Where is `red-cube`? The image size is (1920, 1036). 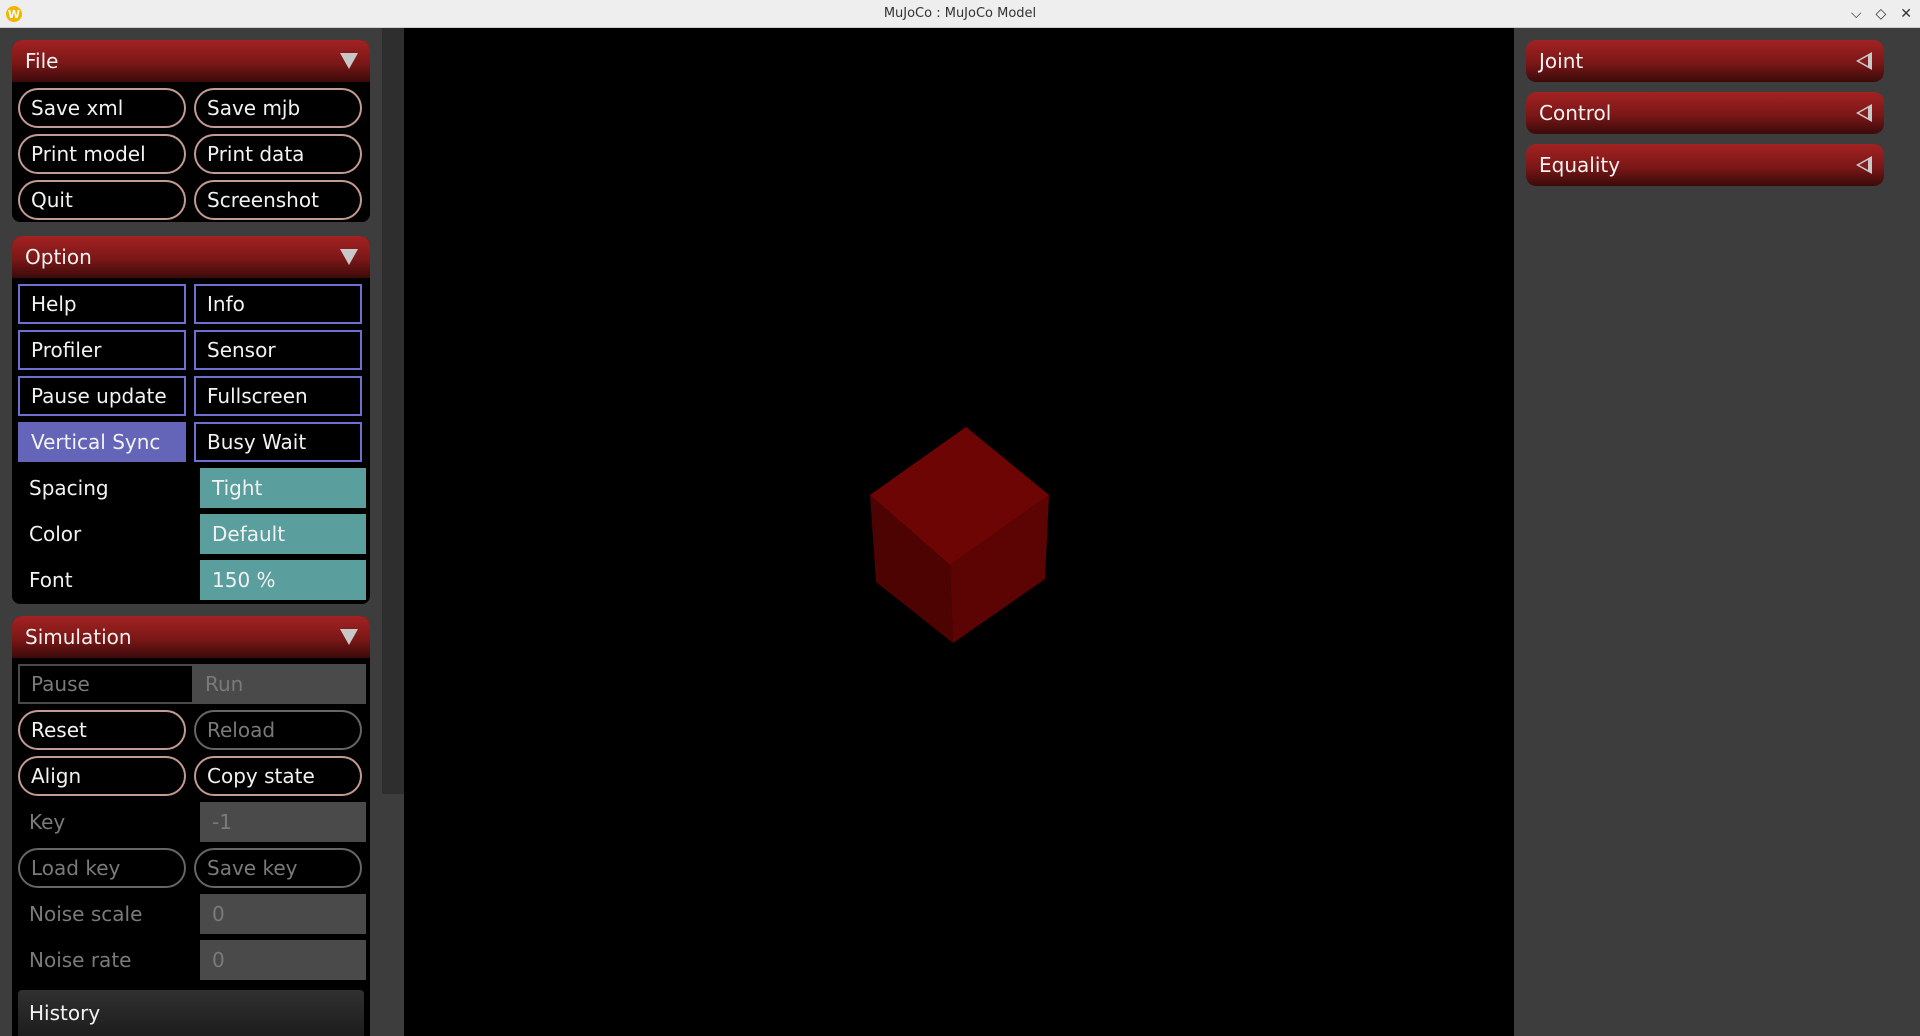 red-cube is located at coordinates (959, 535).